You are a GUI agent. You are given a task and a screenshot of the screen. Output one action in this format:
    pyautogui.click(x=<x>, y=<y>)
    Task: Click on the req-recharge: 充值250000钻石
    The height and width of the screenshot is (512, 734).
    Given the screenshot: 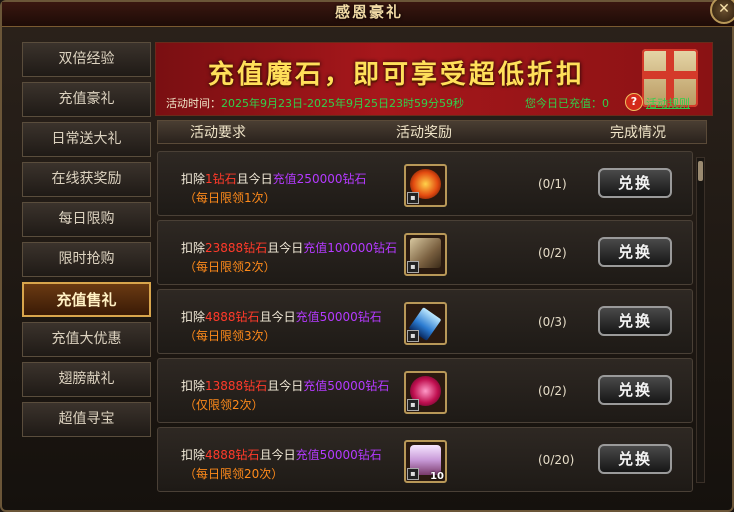 What is the action you would take?
    pyautogui.click(x=319, y=179)
    